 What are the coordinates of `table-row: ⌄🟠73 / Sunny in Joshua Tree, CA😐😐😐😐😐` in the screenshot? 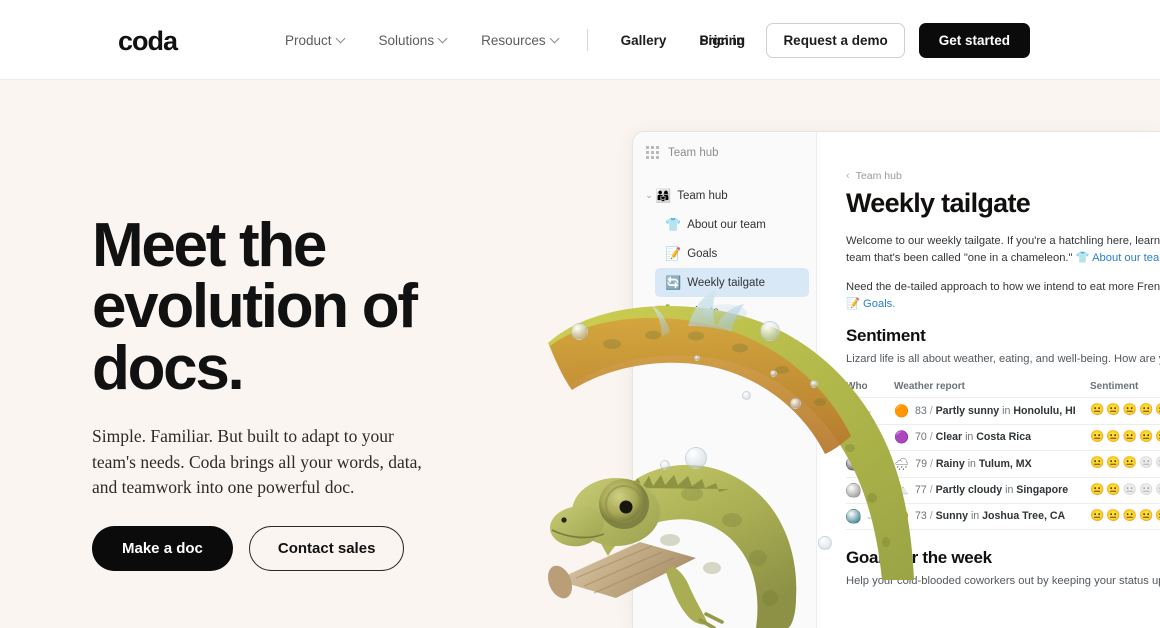 It's located at (1003, 516).